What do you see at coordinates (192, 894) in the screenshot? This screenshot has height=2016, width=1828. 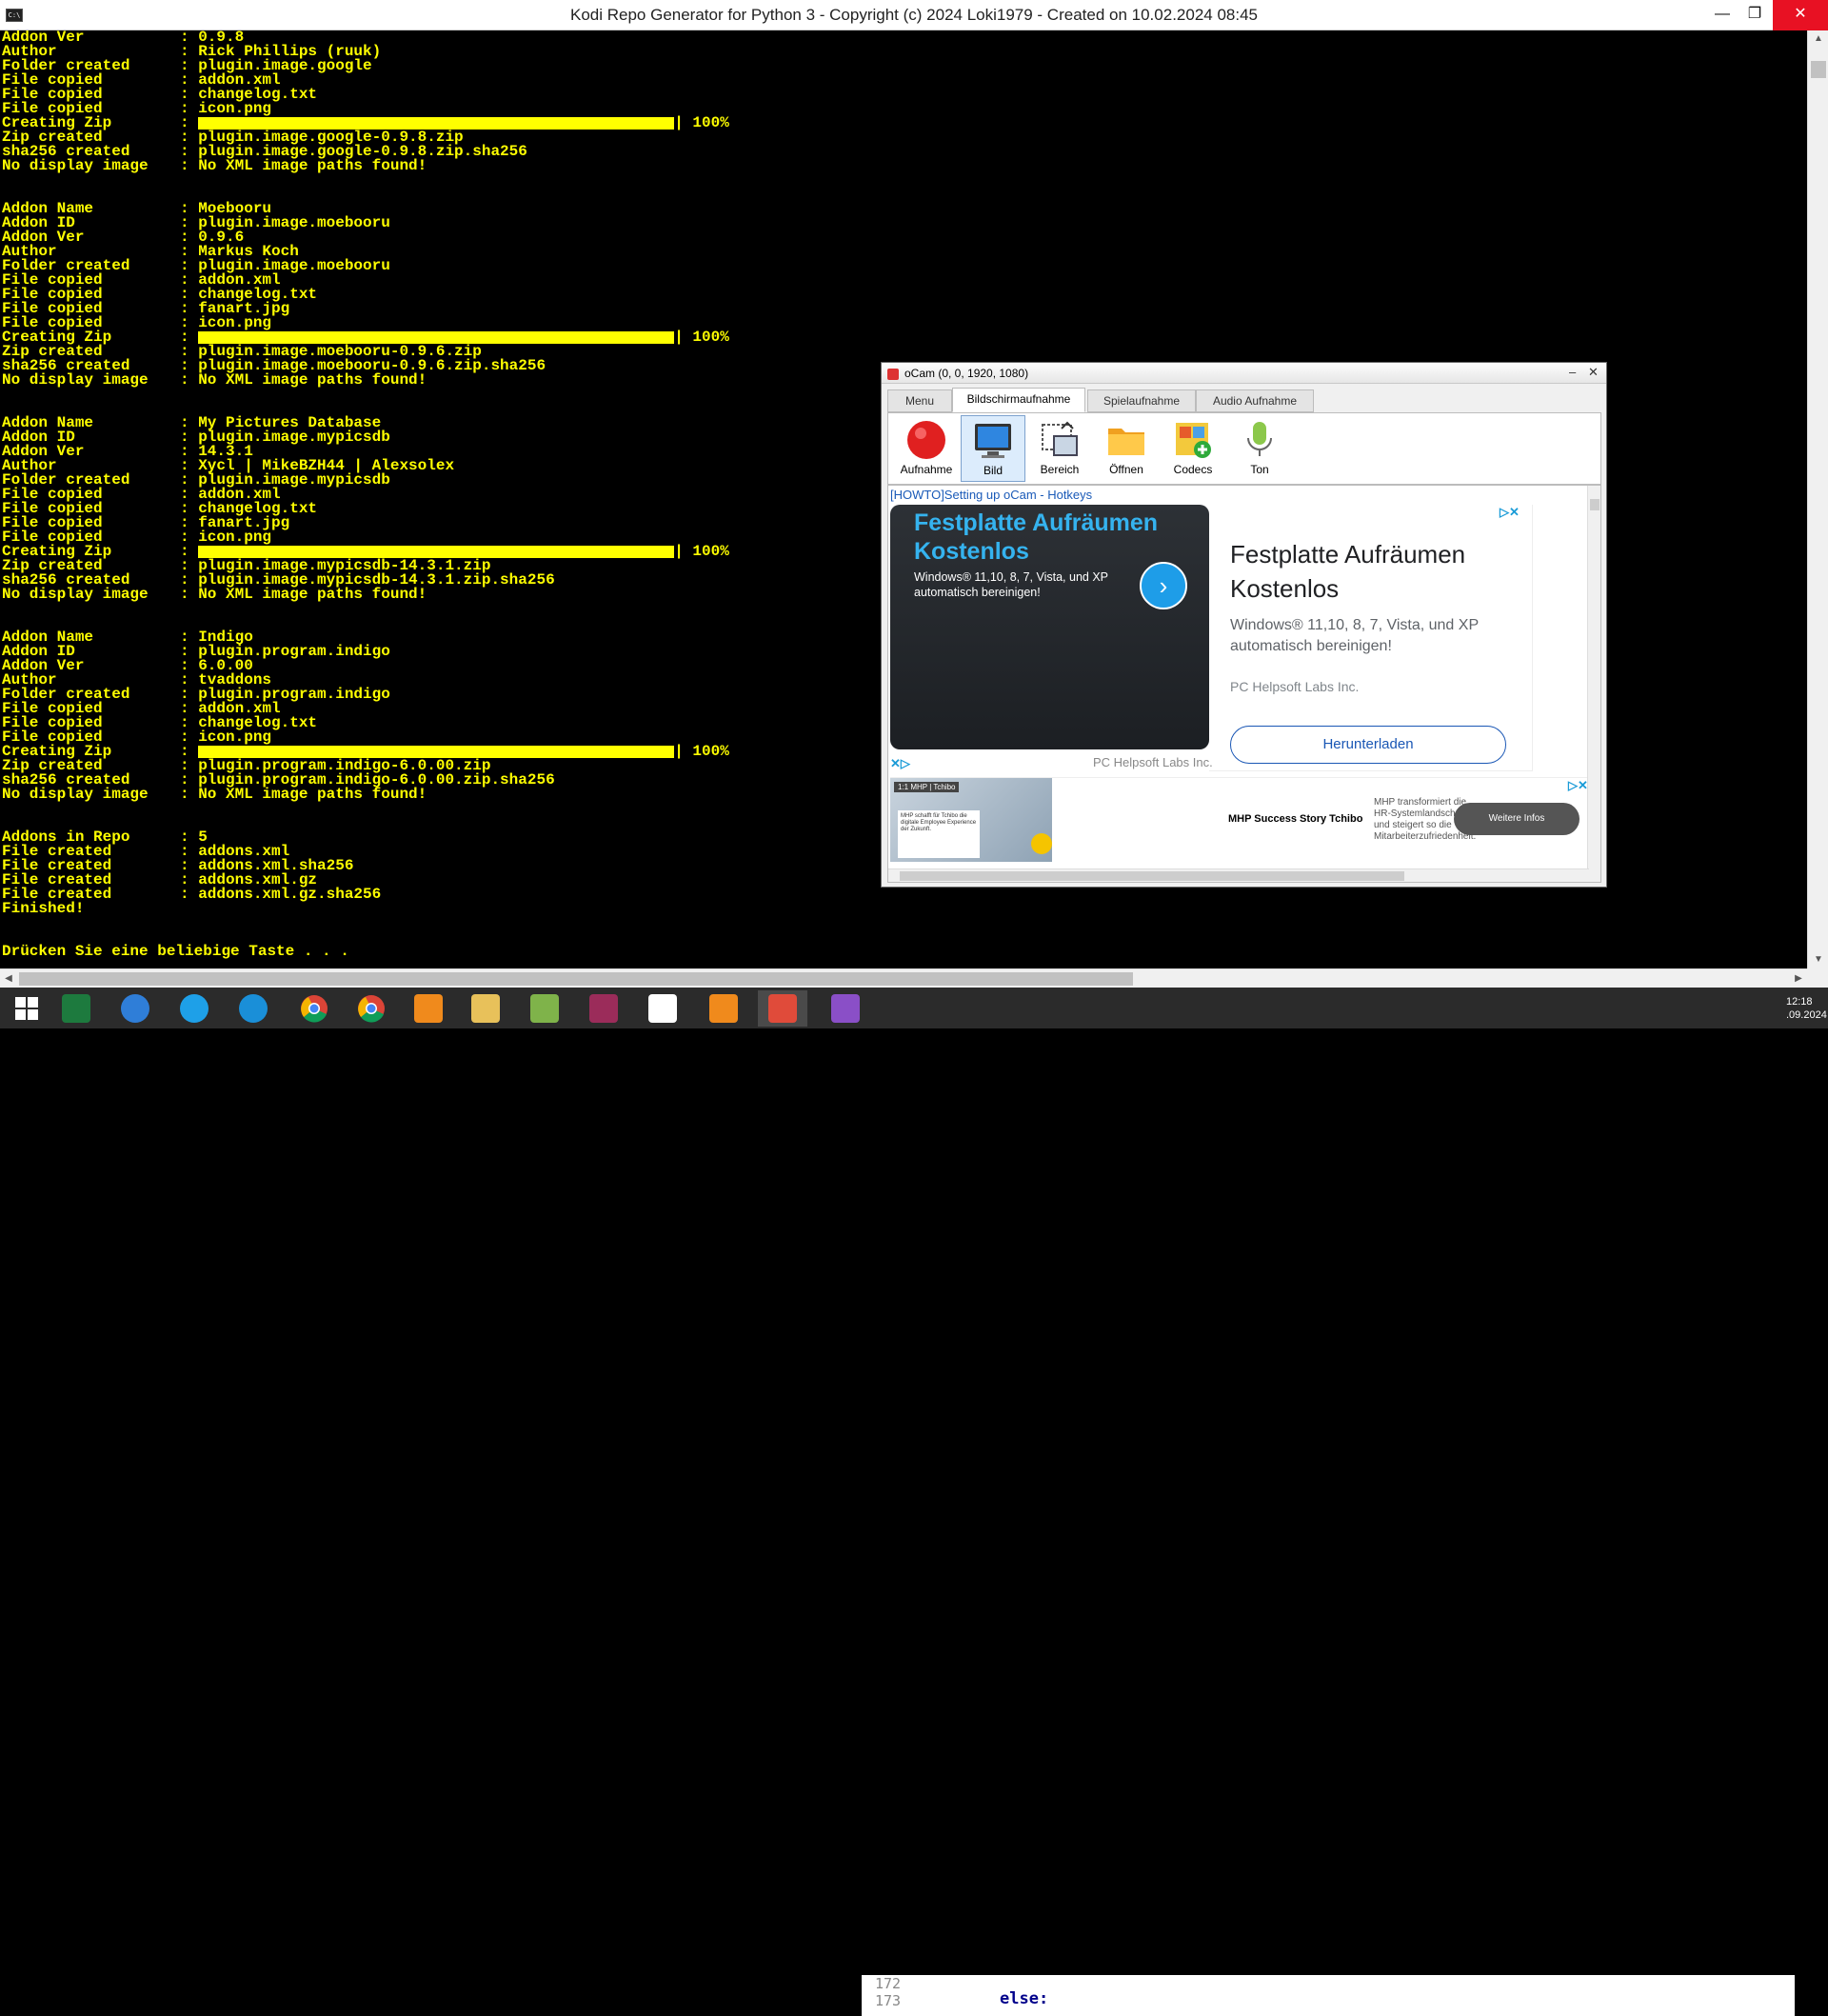 I see `console-line: File created: addons.xml.gz.sha256` at bounding box center [192, 894].